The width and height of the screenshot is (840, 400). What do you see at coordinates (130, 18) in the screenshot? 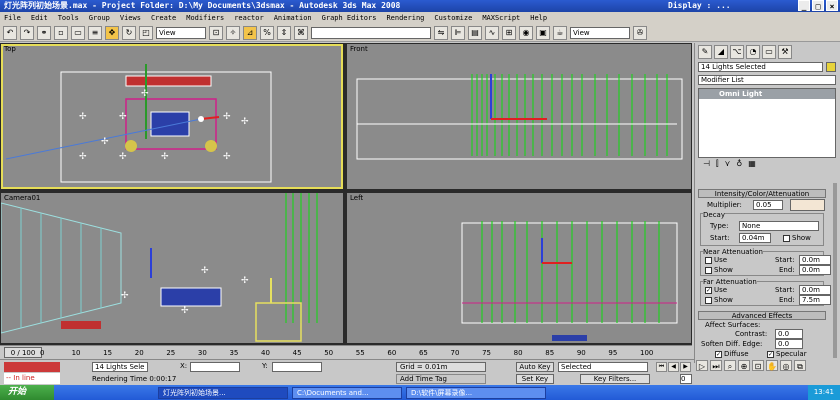
I see `menu-views: Views` at bounding box center [130, 18].